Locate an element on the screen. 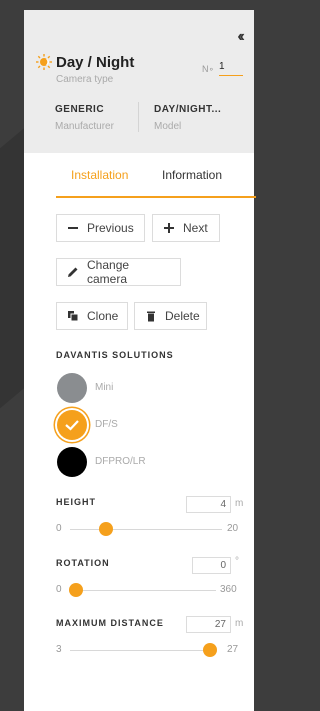  manufacturer-label: Manufacturer is located at coordinates (84, 126).